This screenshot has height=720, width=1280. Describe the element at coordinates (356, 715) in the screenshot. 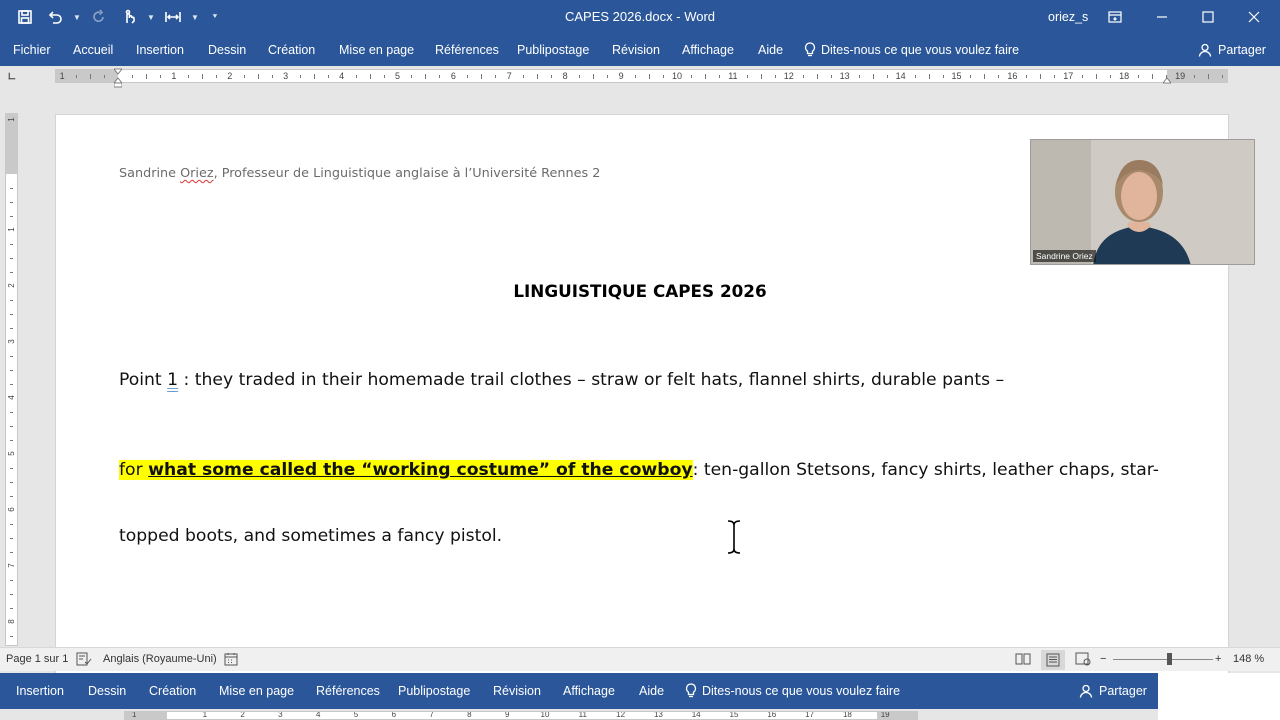

I see `ruler2-number: 5` at that location.